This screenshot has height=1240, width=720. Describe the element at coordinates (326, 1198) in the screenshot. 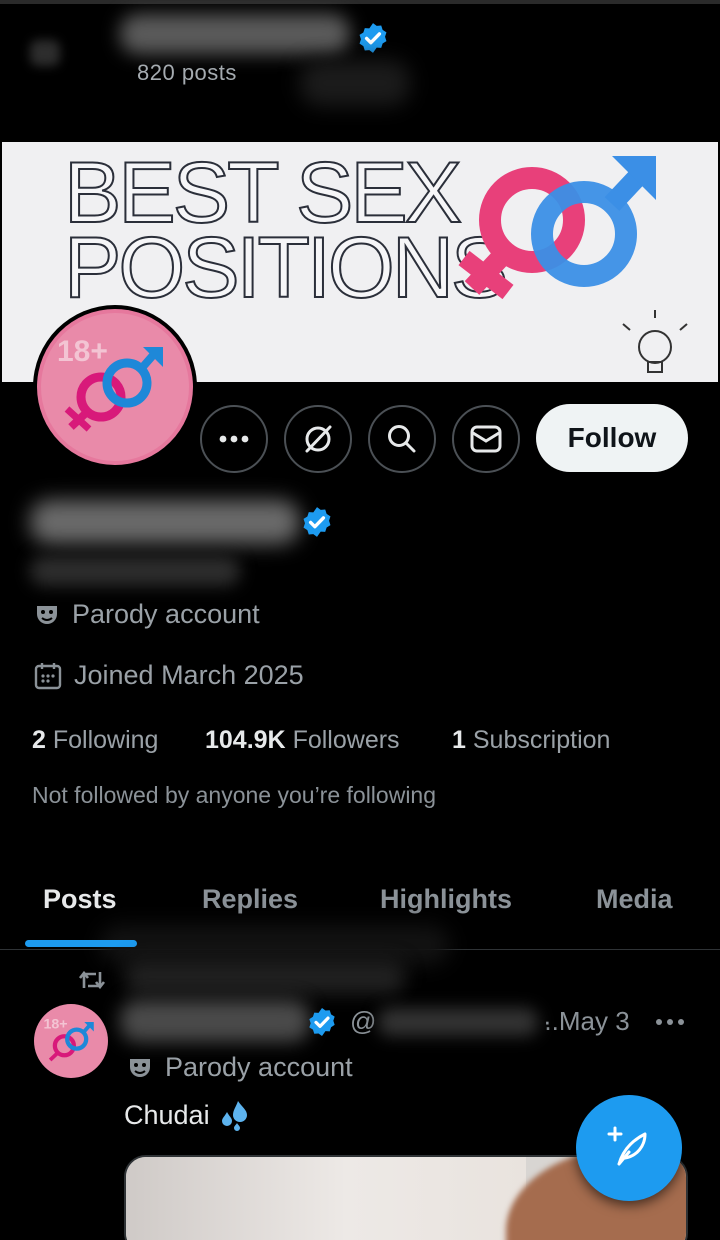

I see `post-media-image` at that location.